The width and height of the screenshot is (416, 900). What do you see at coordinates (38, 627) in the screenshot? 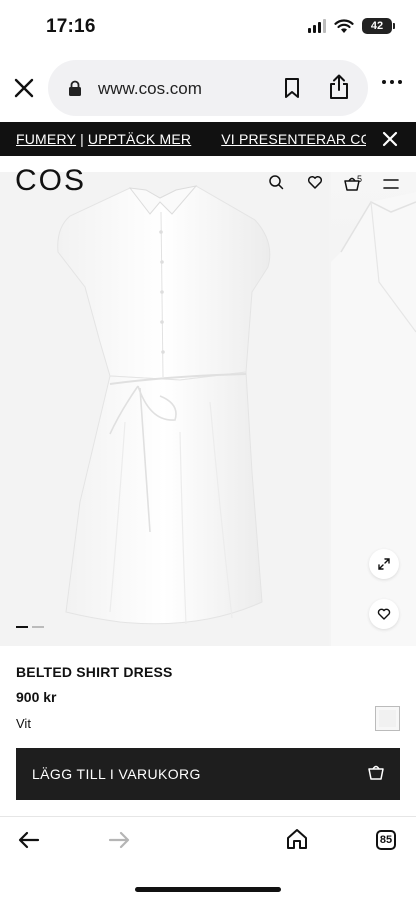
I see `gallery-dot` at bounding box center [38, 627].